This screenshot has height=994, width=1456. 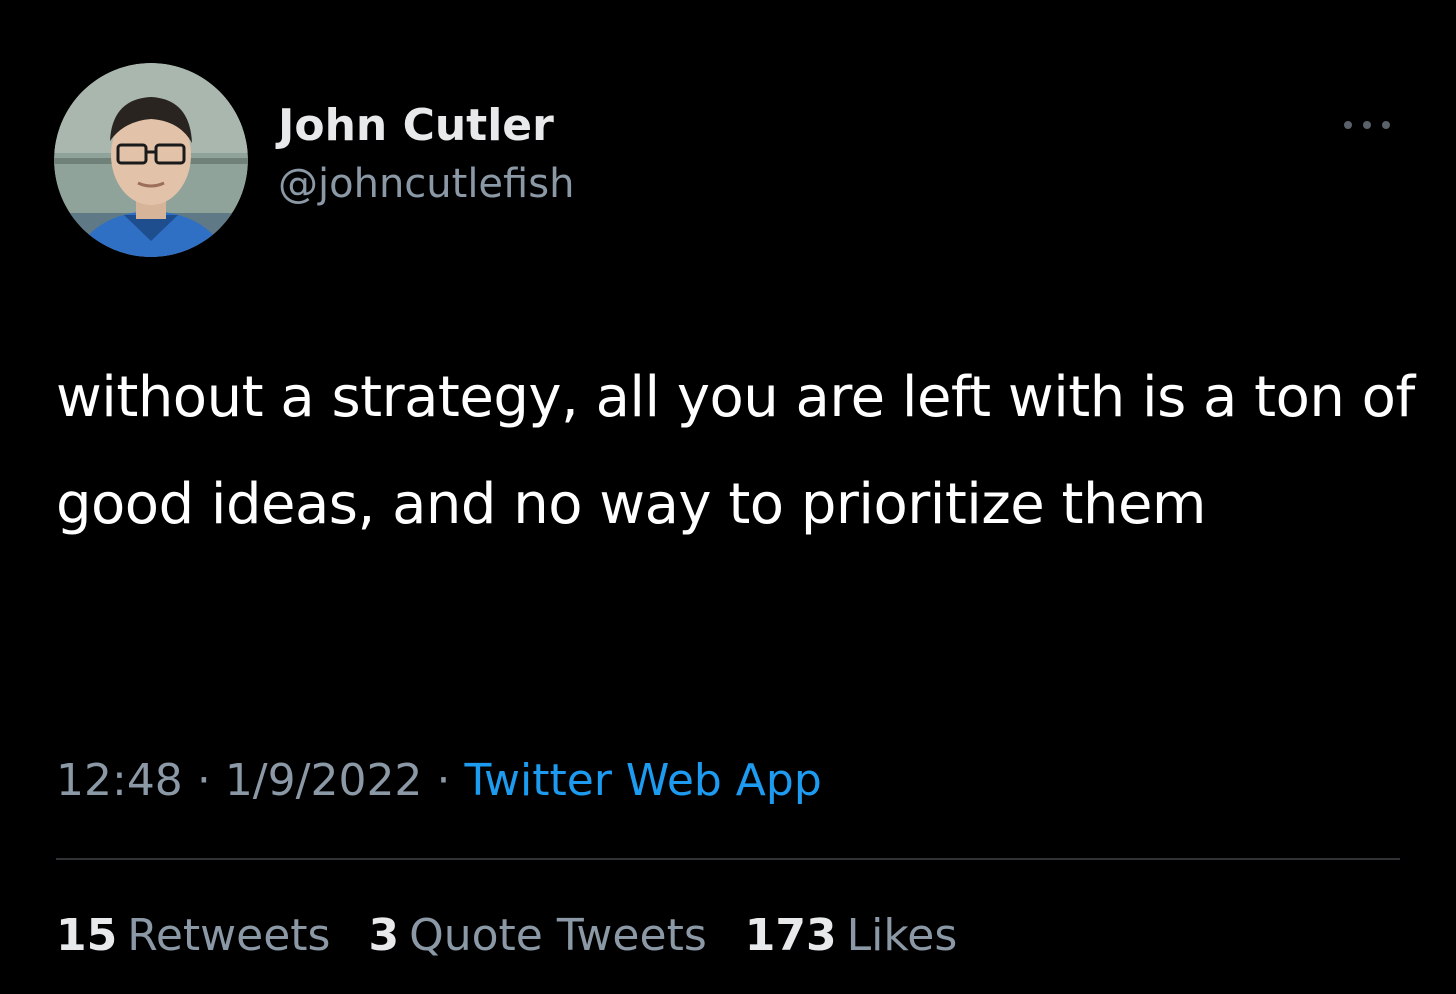 I want to click on likes-count: 173, so click(x=790, y=935).